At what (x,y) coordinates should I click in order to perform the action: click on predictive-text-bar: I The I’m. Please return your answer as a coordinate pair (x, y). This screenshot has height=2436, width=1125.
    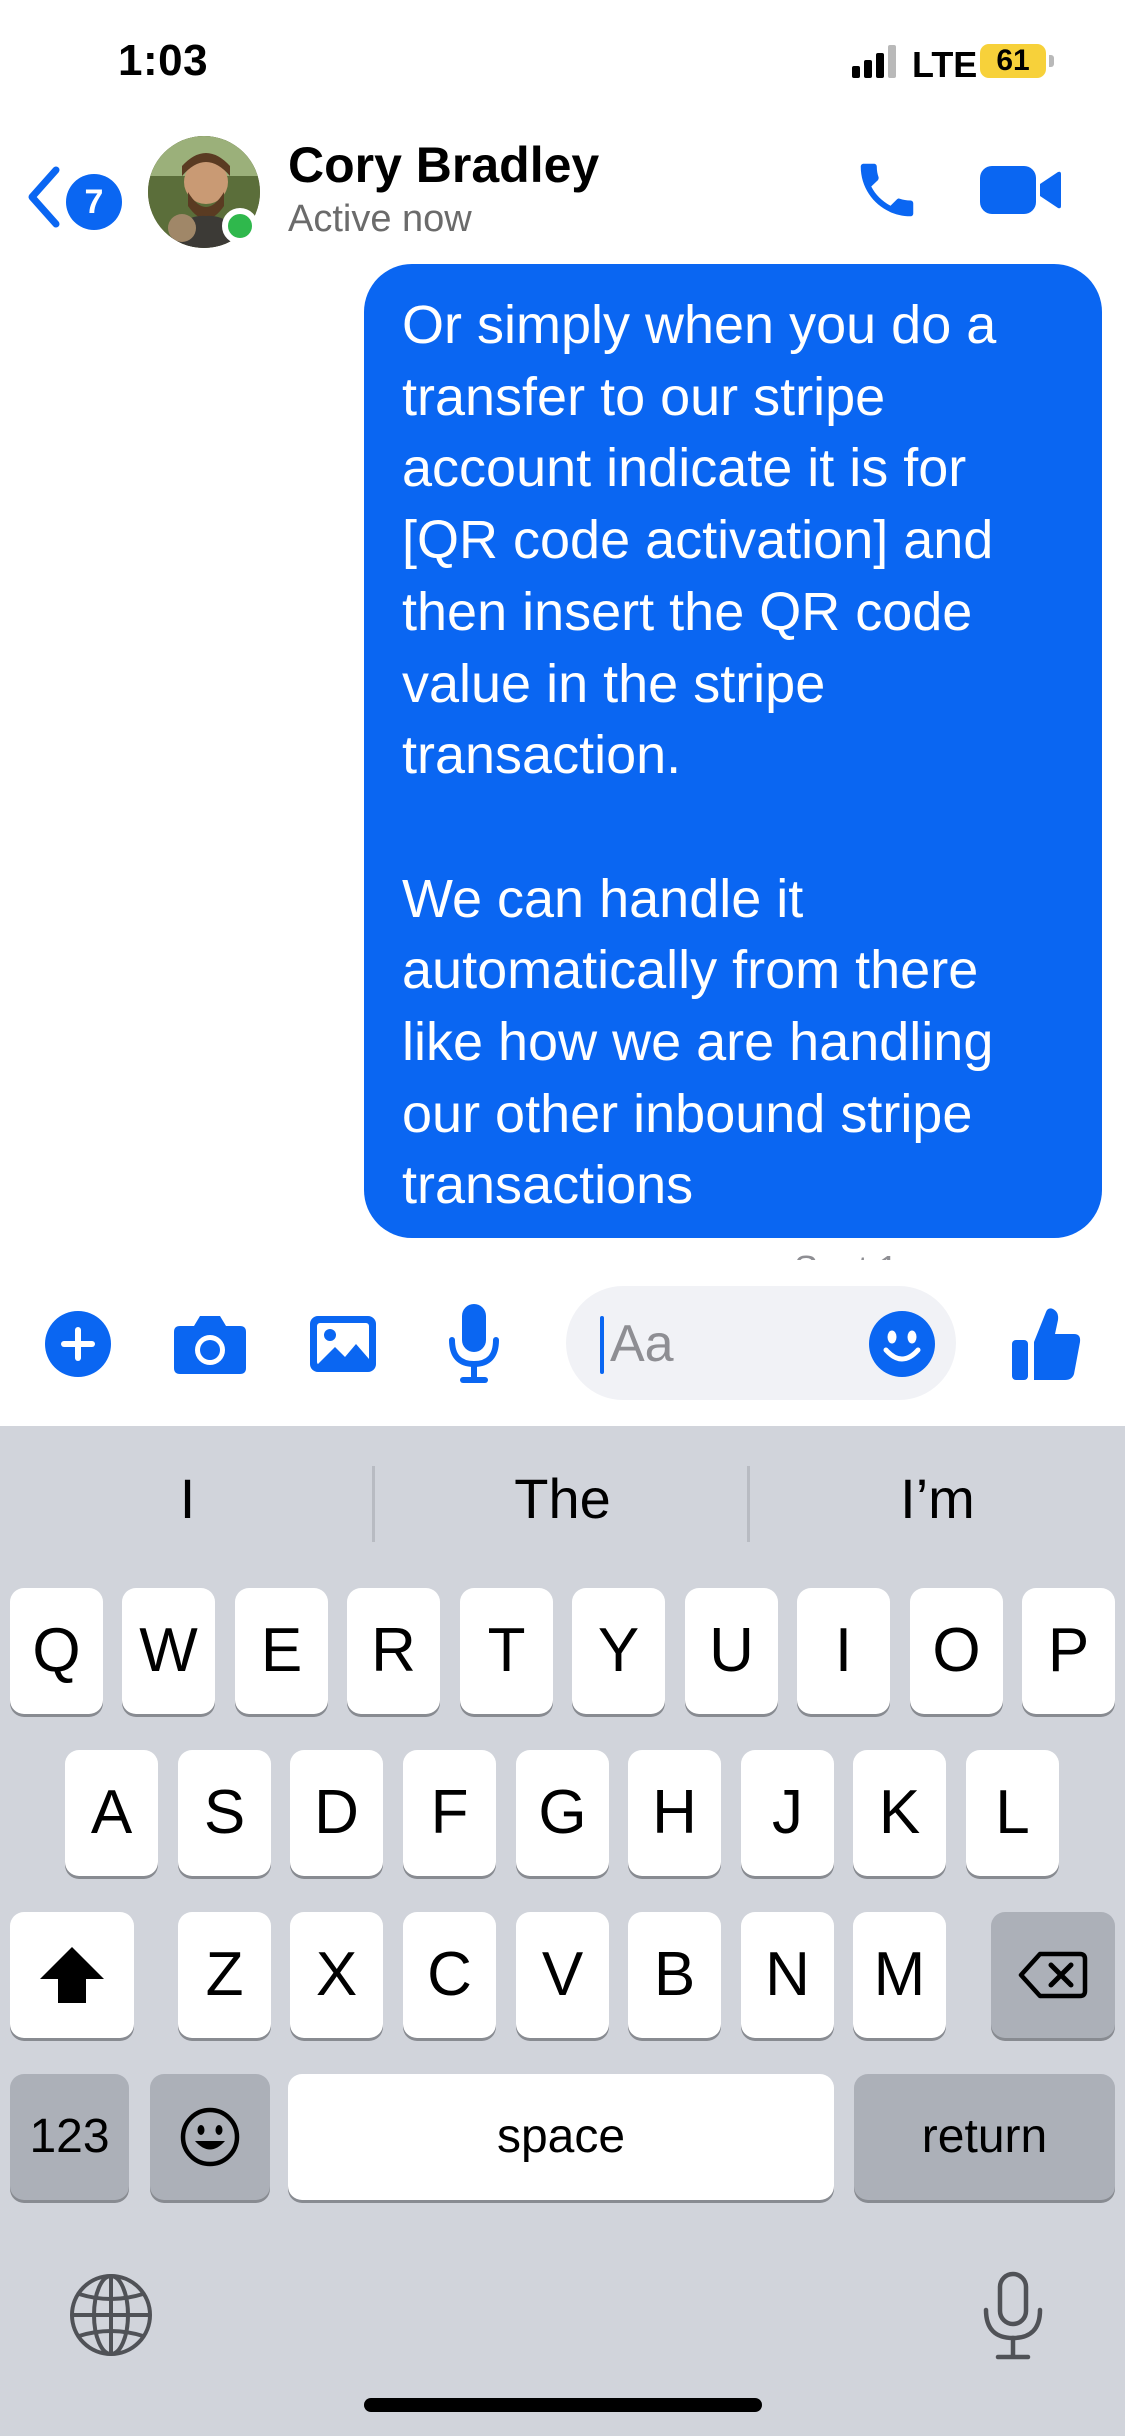
    Looking at the image, I should click on (562, 1501).